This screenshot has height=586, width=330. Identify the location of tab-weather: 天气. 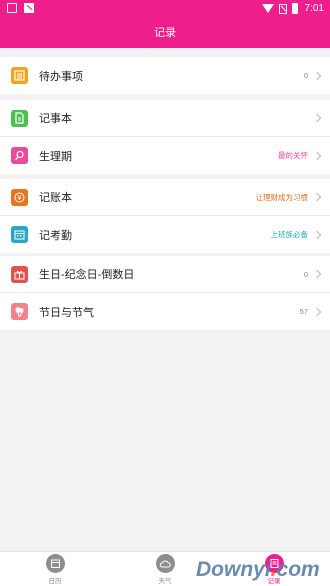
(165, 569).